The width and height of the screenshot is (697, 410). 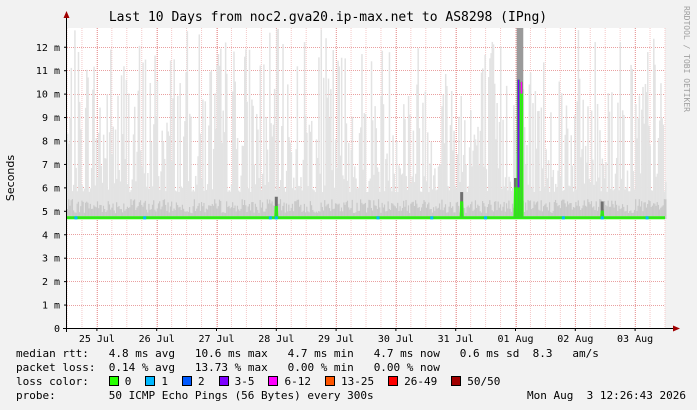 I want to click on x-tick-label: 02 Aug, so click(x=575, y=339).